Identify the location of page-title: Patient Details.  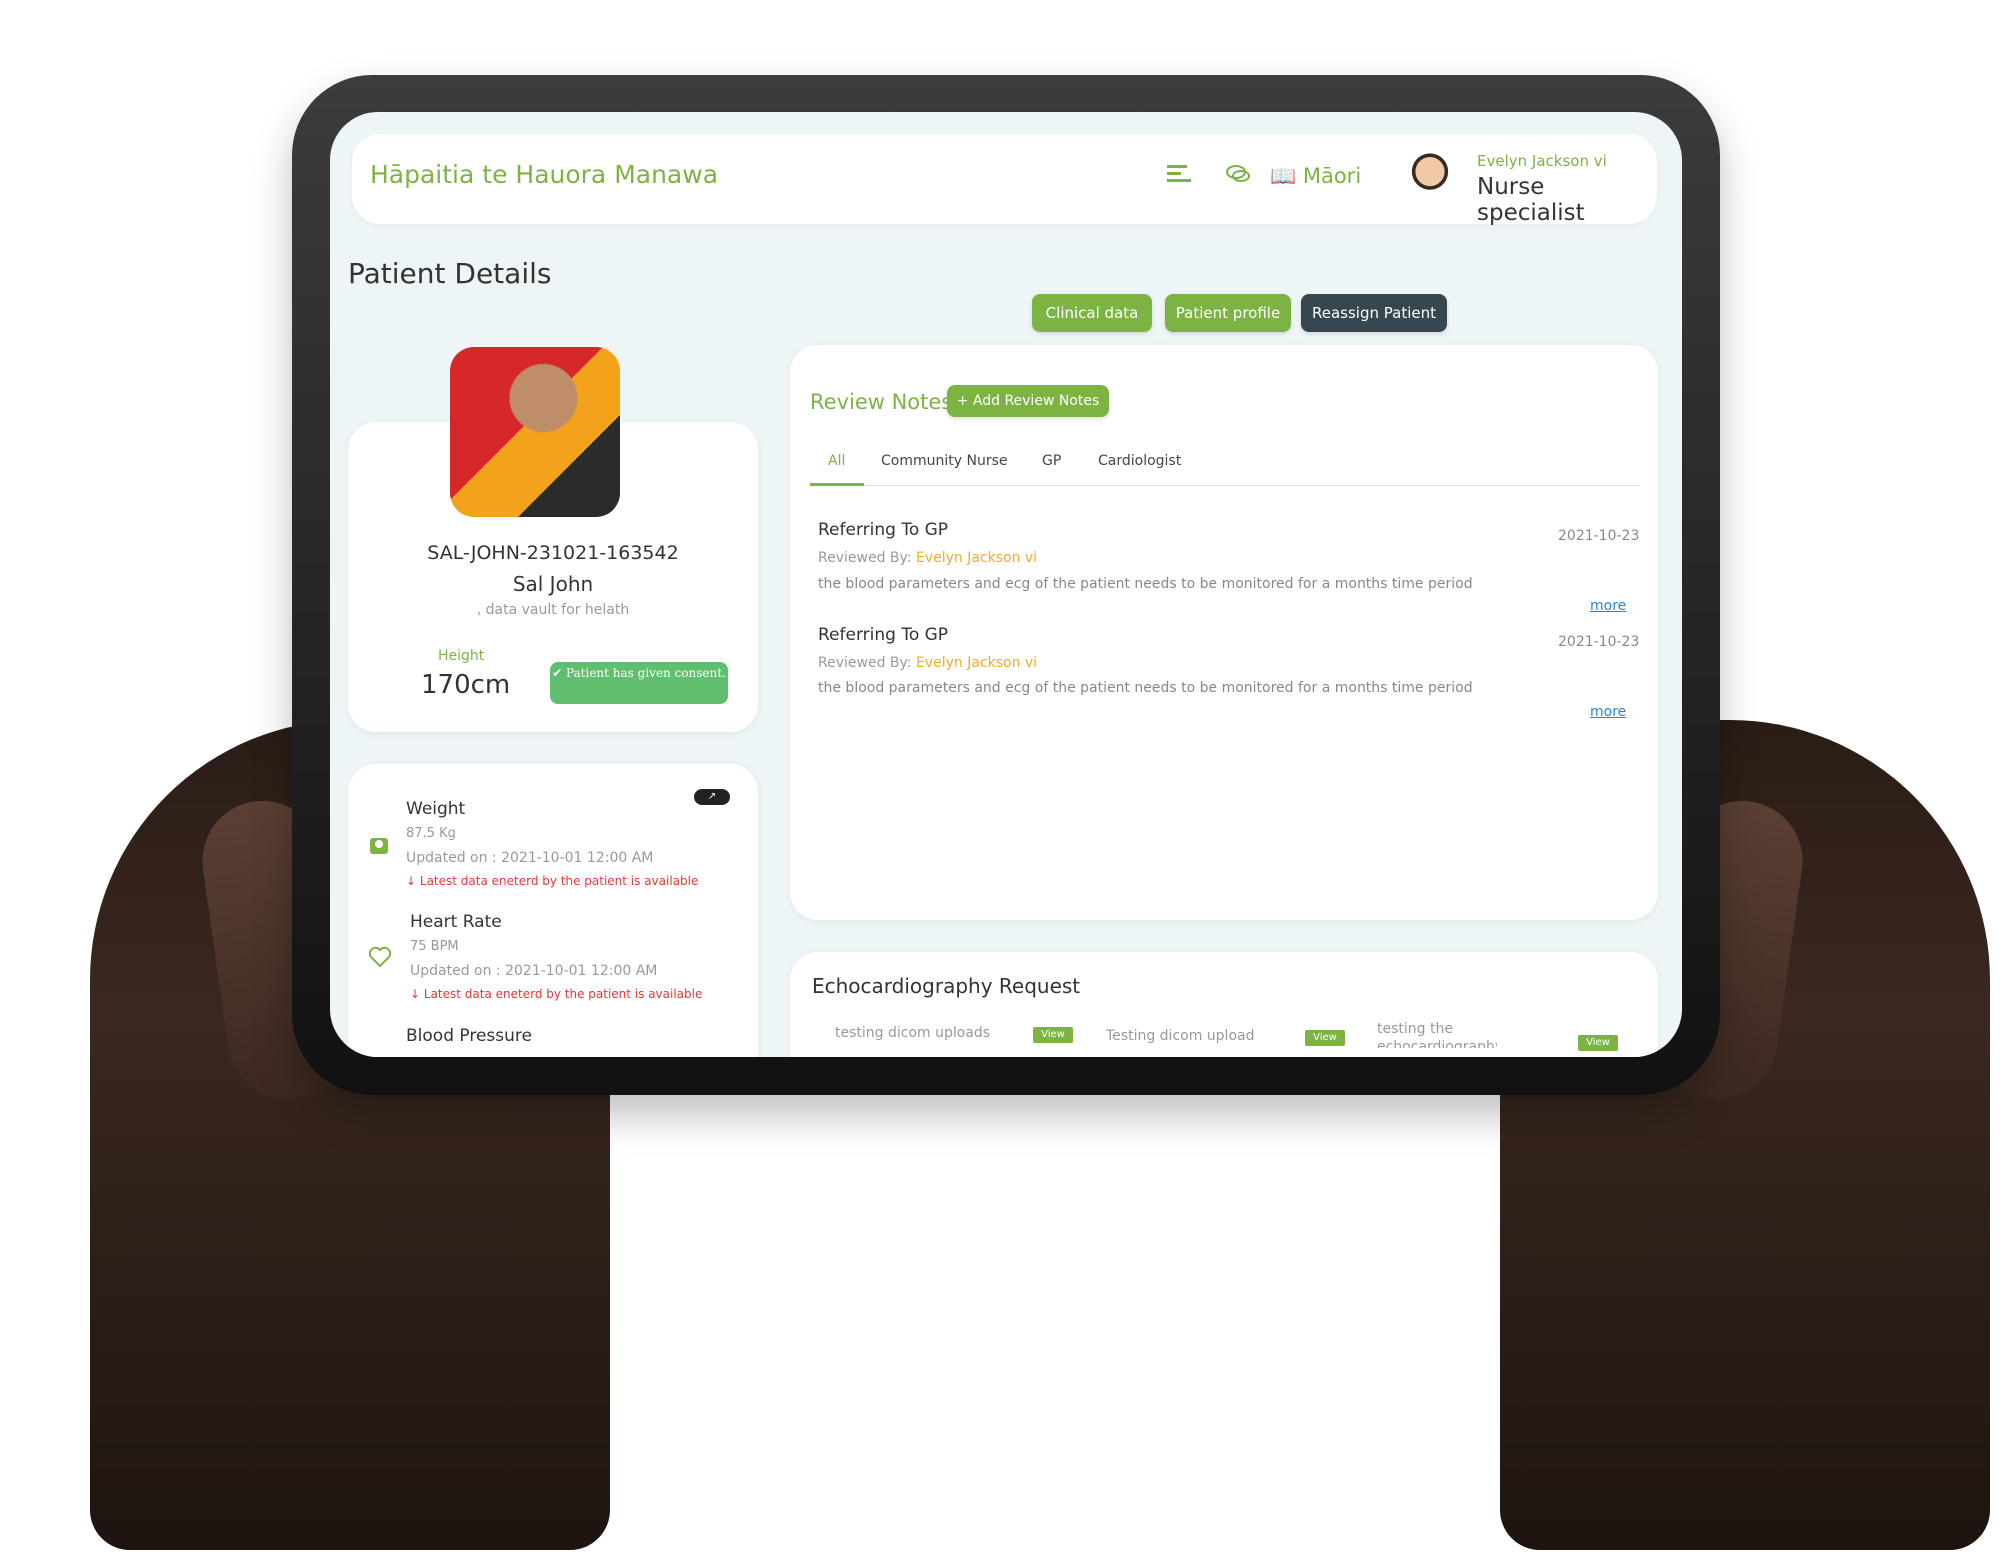
(450, 273).